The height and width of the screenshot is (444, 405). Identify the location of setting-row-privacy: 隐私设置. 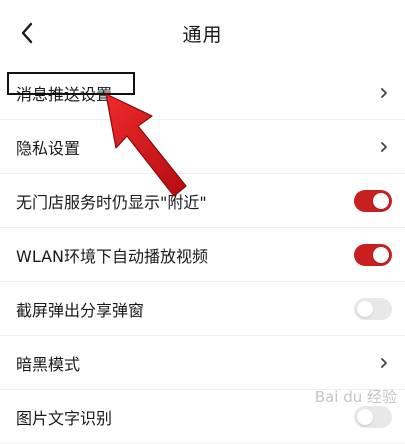
(202, 147).